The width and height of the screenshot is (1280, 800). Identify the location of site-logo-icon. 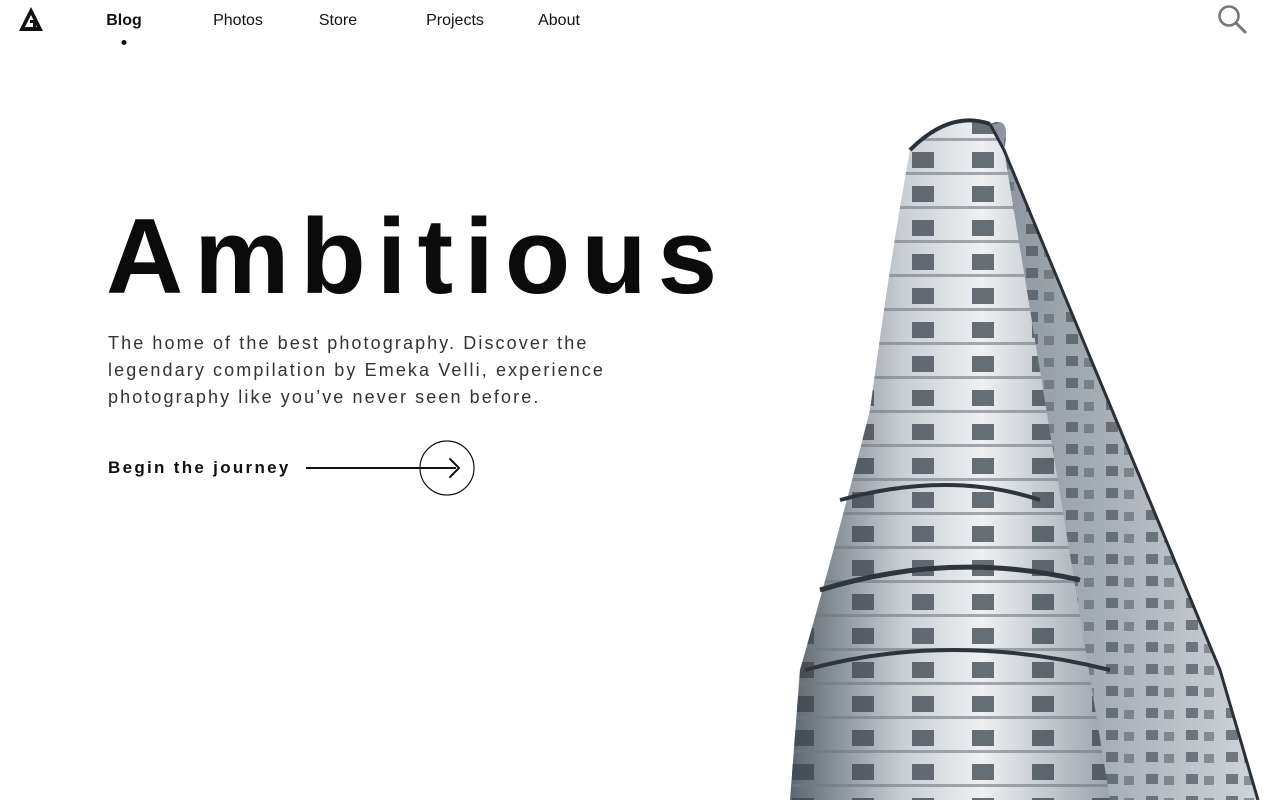
(31, 19).